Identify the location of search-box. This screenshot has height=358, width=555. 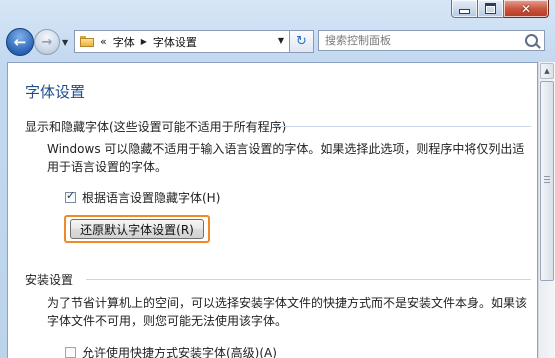
(431, 40).